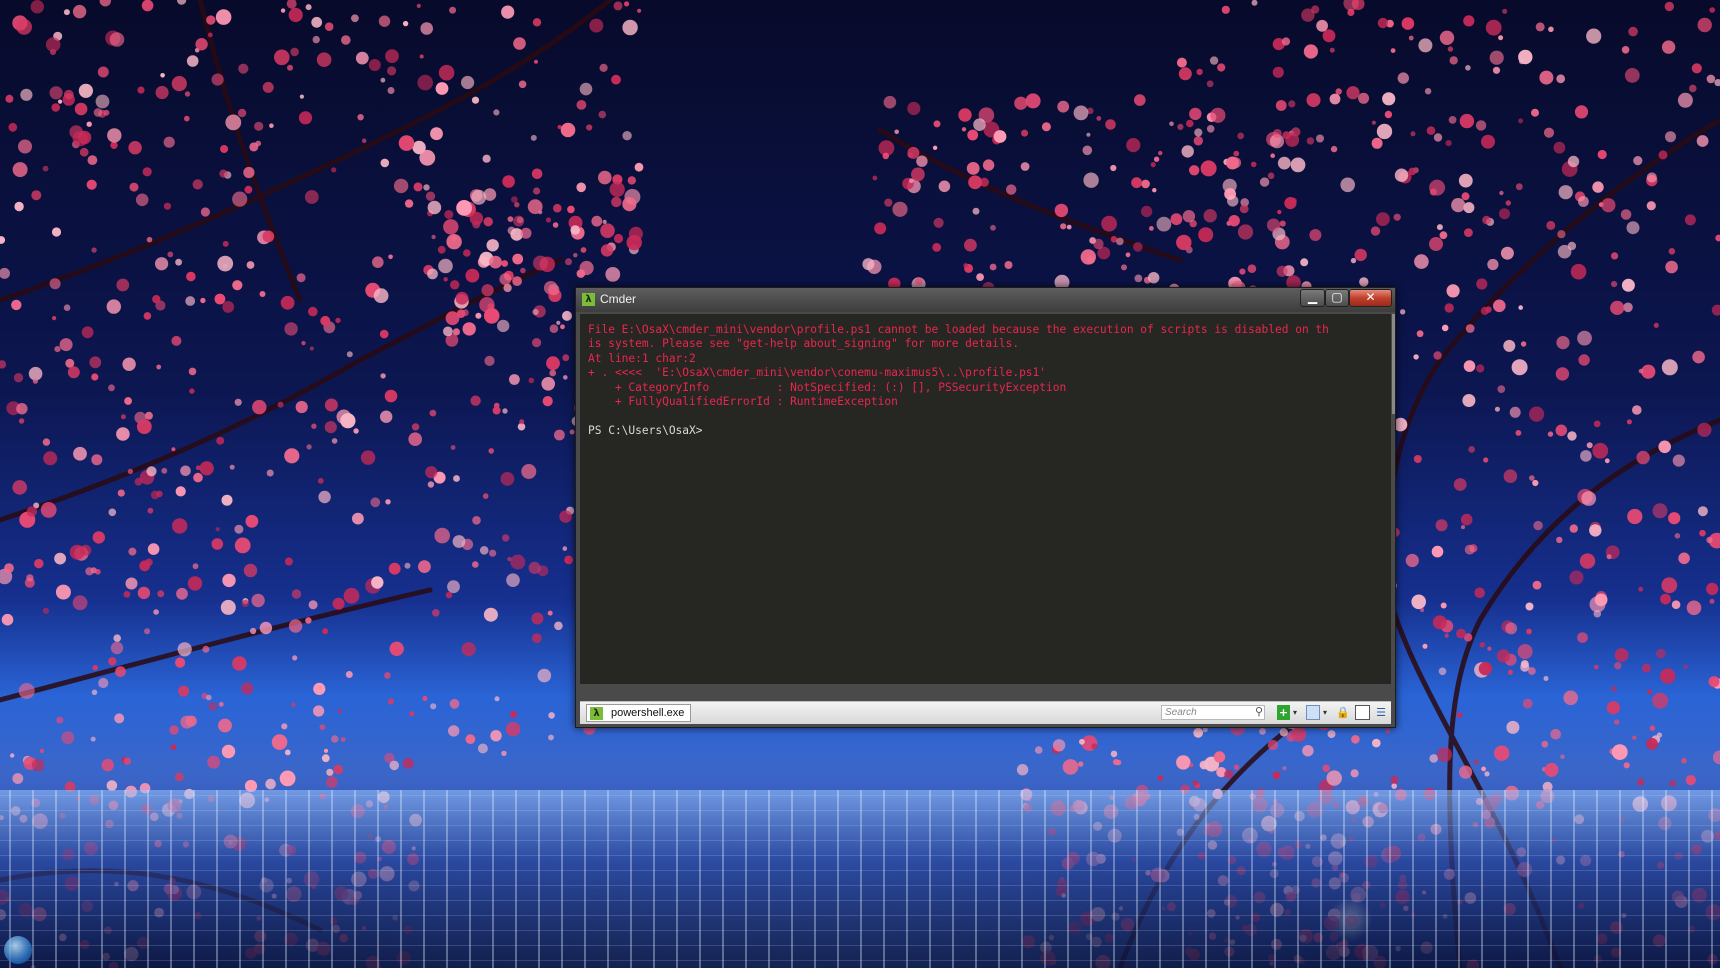 The height and width of the screenshot is (968, 1720). What do you see at coordinates (18, 950) in the screenshot?
I see `start-button` at bounding box center [18, 950].